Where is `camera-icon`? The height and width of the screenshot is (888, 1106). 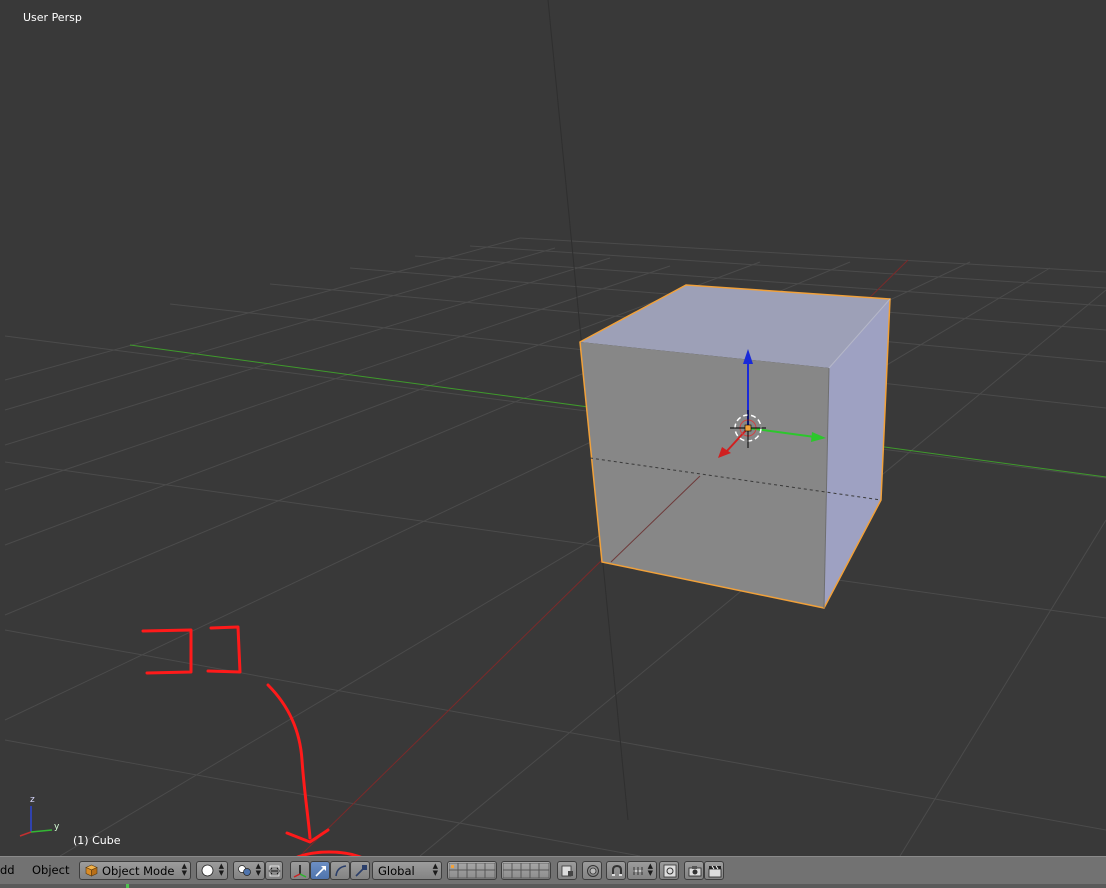 camera-icon is located at coordinates (695, 871).